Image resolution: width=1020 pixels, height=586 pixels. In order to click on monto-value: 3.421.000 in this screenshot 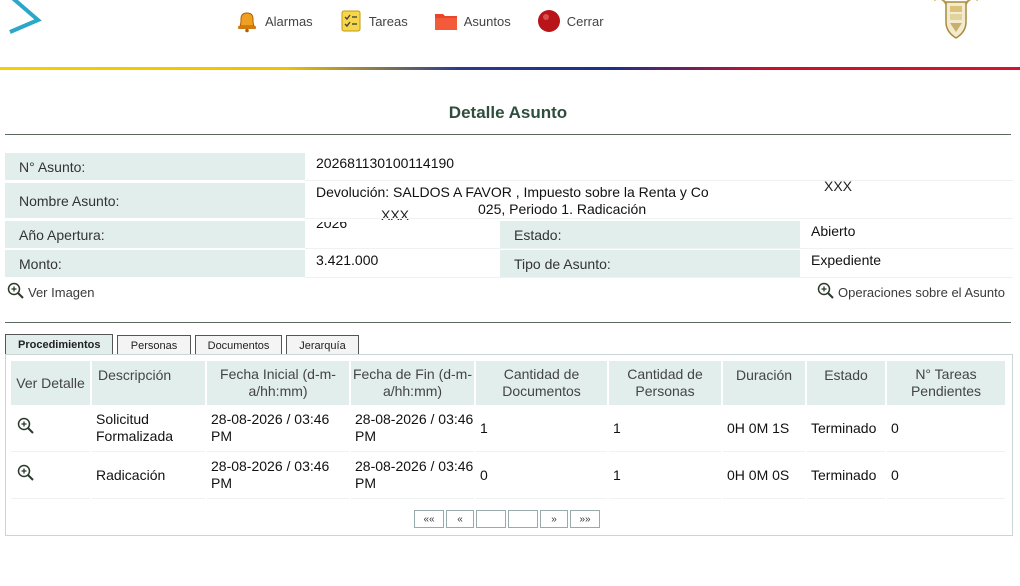, I will do `click(347, 260)`.